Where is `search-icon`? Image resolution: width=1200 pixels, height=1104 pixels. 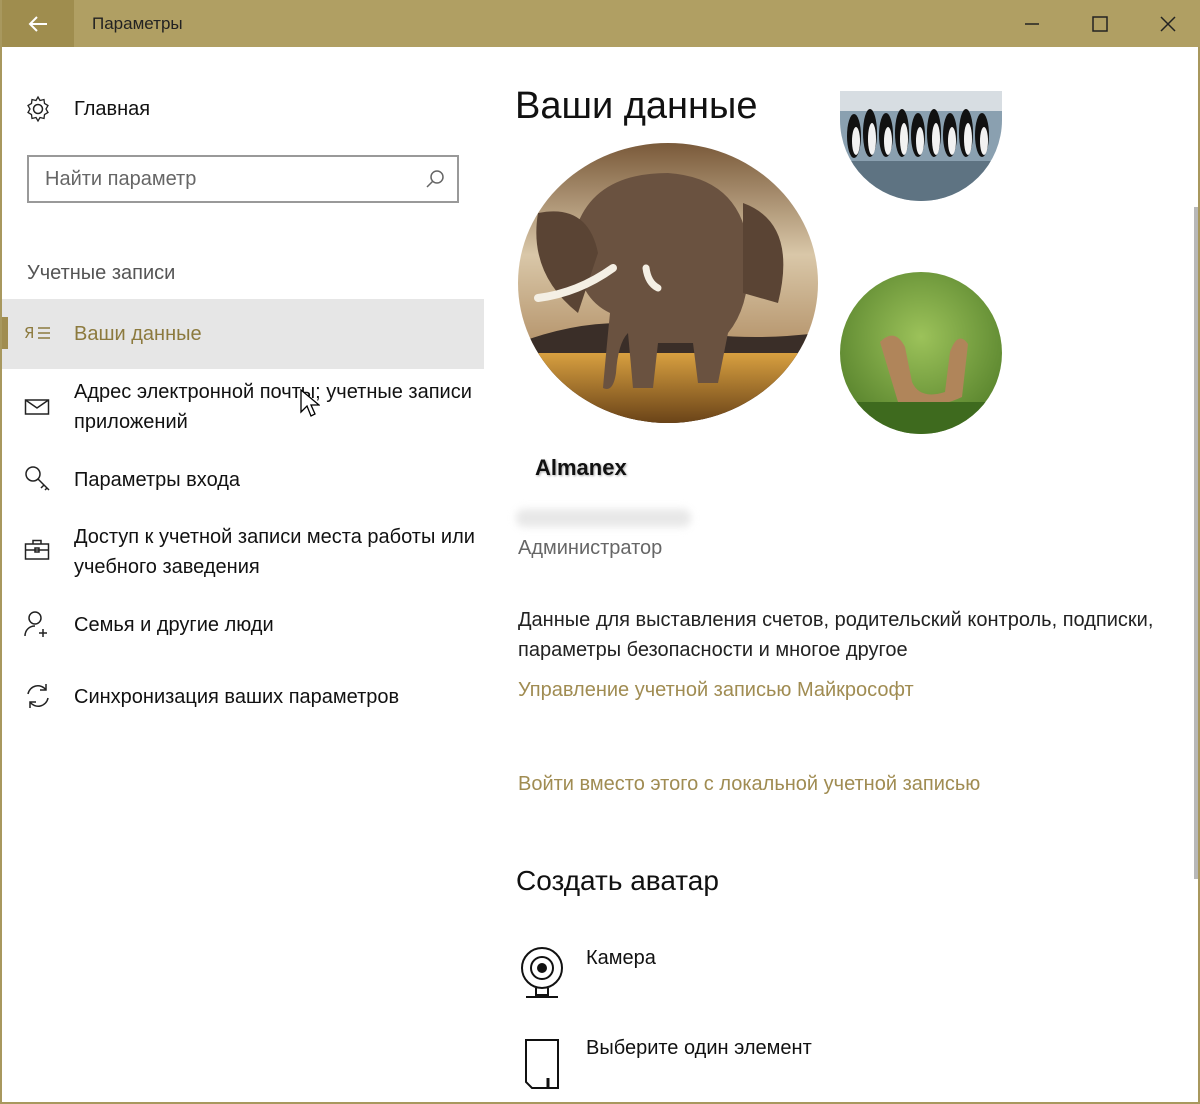
search-icon is located at coordinates (435, 179).